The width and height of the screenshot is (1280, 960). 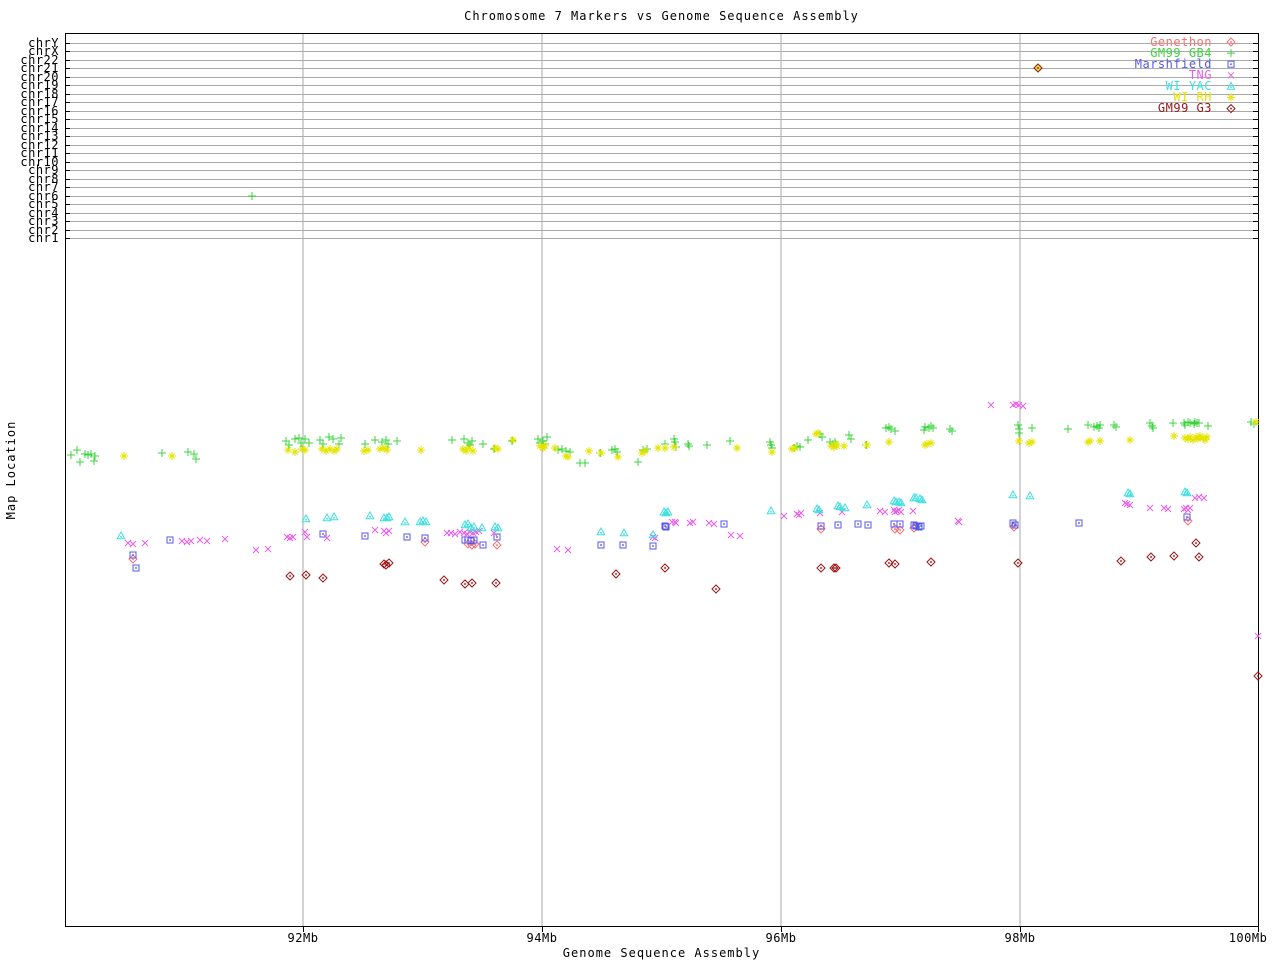 I want to click on x-tick-label-94Mb: 94Mb, so click(x=542, y=938).